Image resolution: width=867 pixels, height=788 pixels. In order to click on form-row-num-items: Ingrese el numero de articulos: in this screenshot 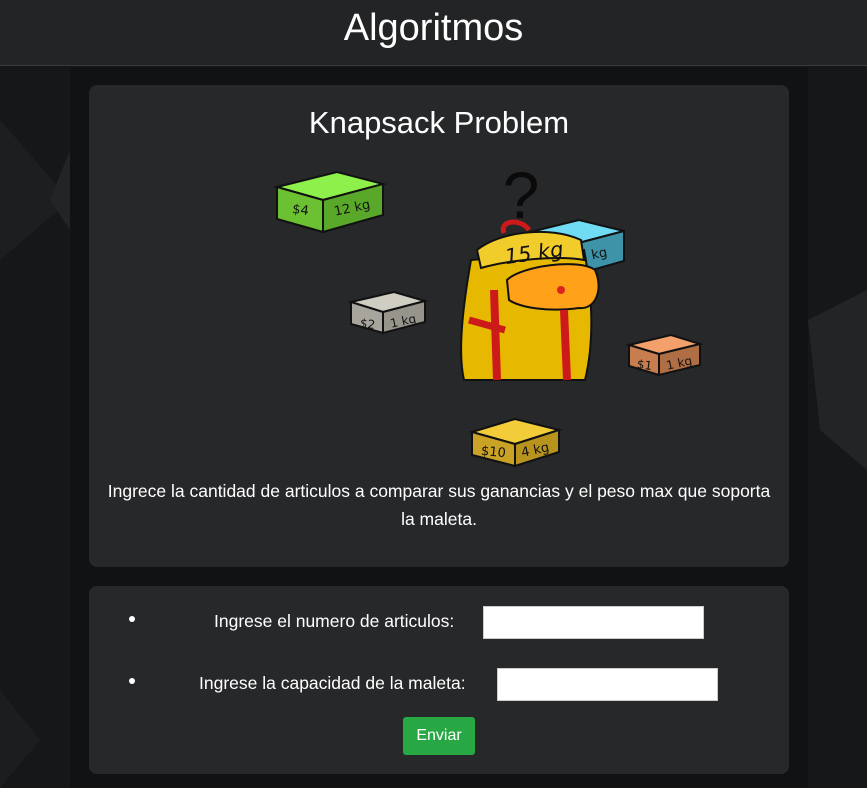, I will do `click(439, 621)`.